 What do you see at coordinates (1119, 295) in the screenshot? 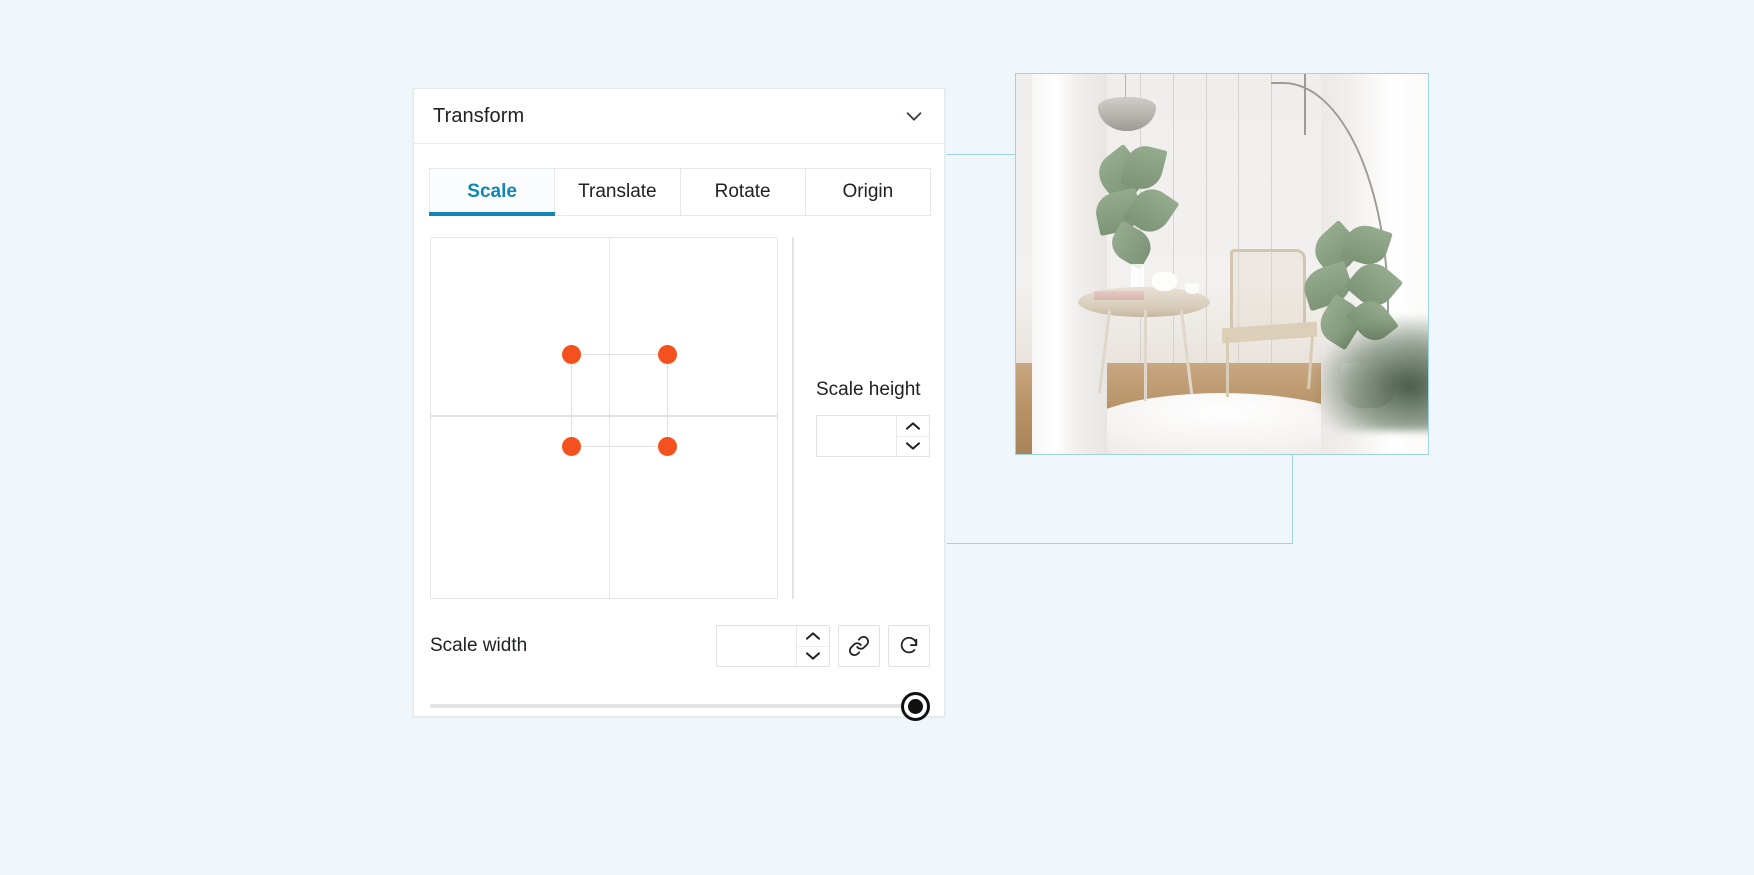
I see `book` at bounding box center [1119, 295].